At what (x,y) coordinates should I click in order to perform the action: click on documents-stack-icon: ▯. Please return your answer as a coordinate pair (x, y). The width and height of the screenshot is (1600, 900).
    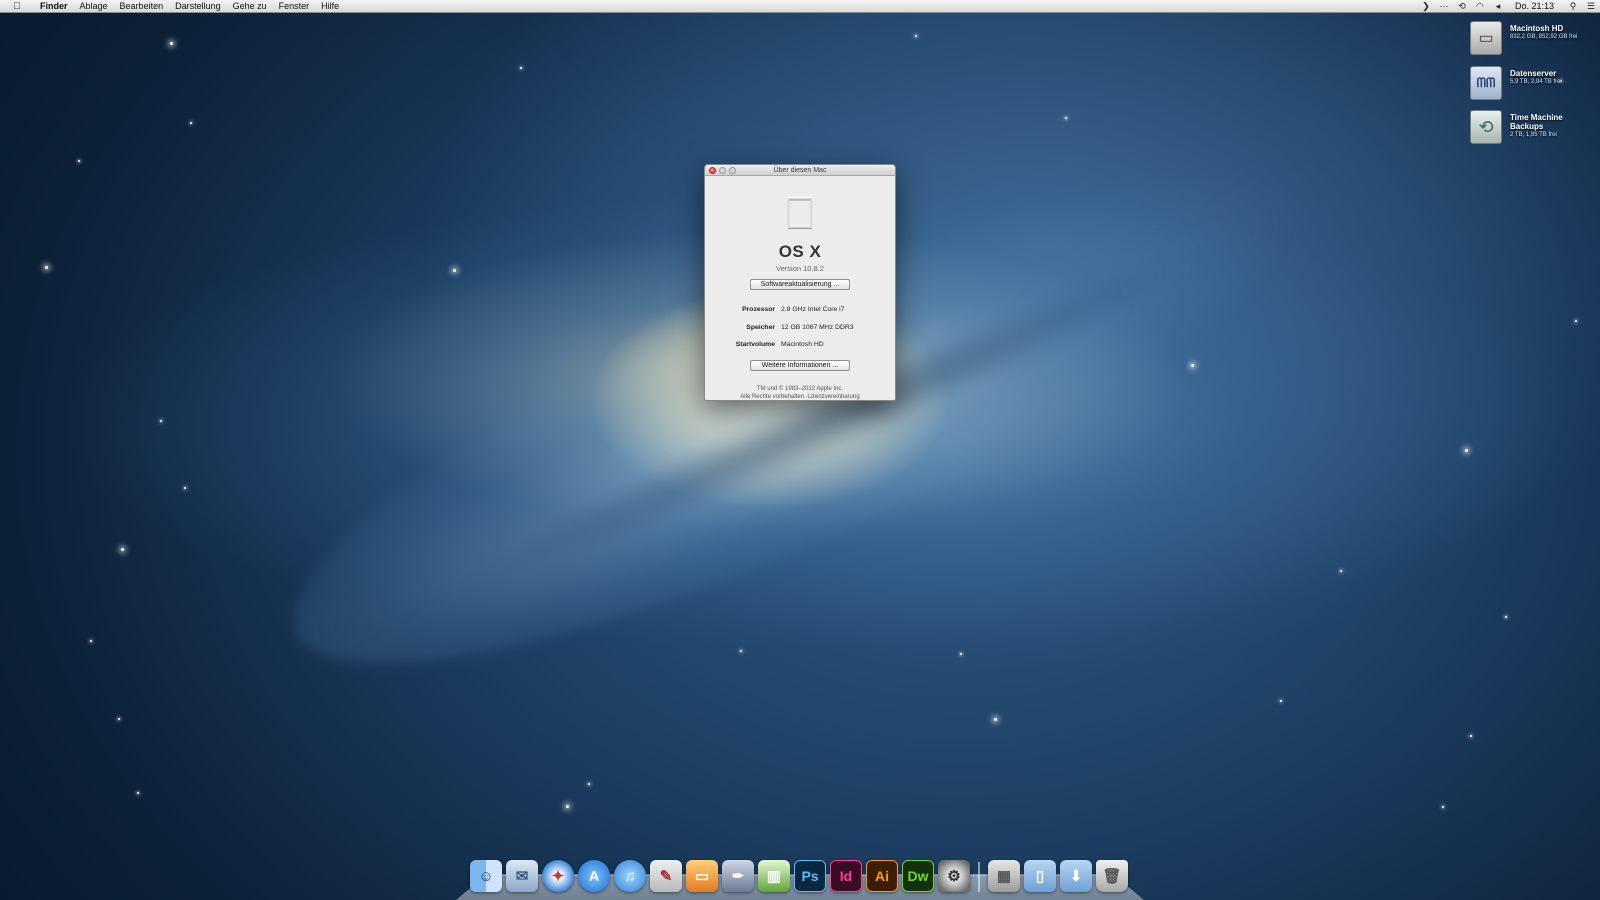
    Looking at the image, I should click on (1040, 876).